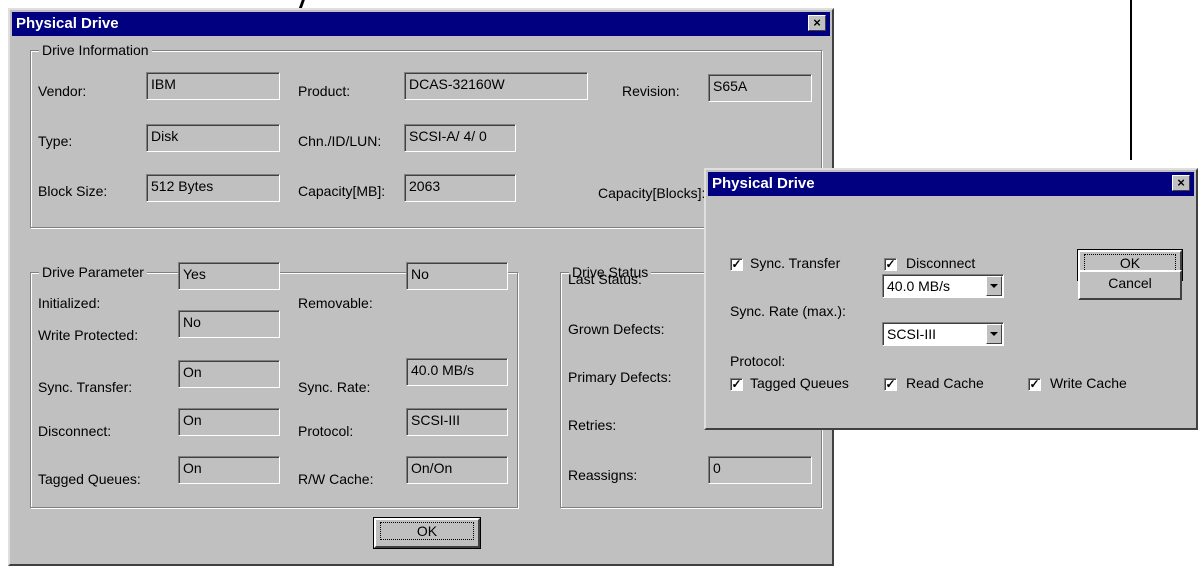 The image size is (1202, 566). I want to click on product-field: DCAS-32160W, so click(496, 86).